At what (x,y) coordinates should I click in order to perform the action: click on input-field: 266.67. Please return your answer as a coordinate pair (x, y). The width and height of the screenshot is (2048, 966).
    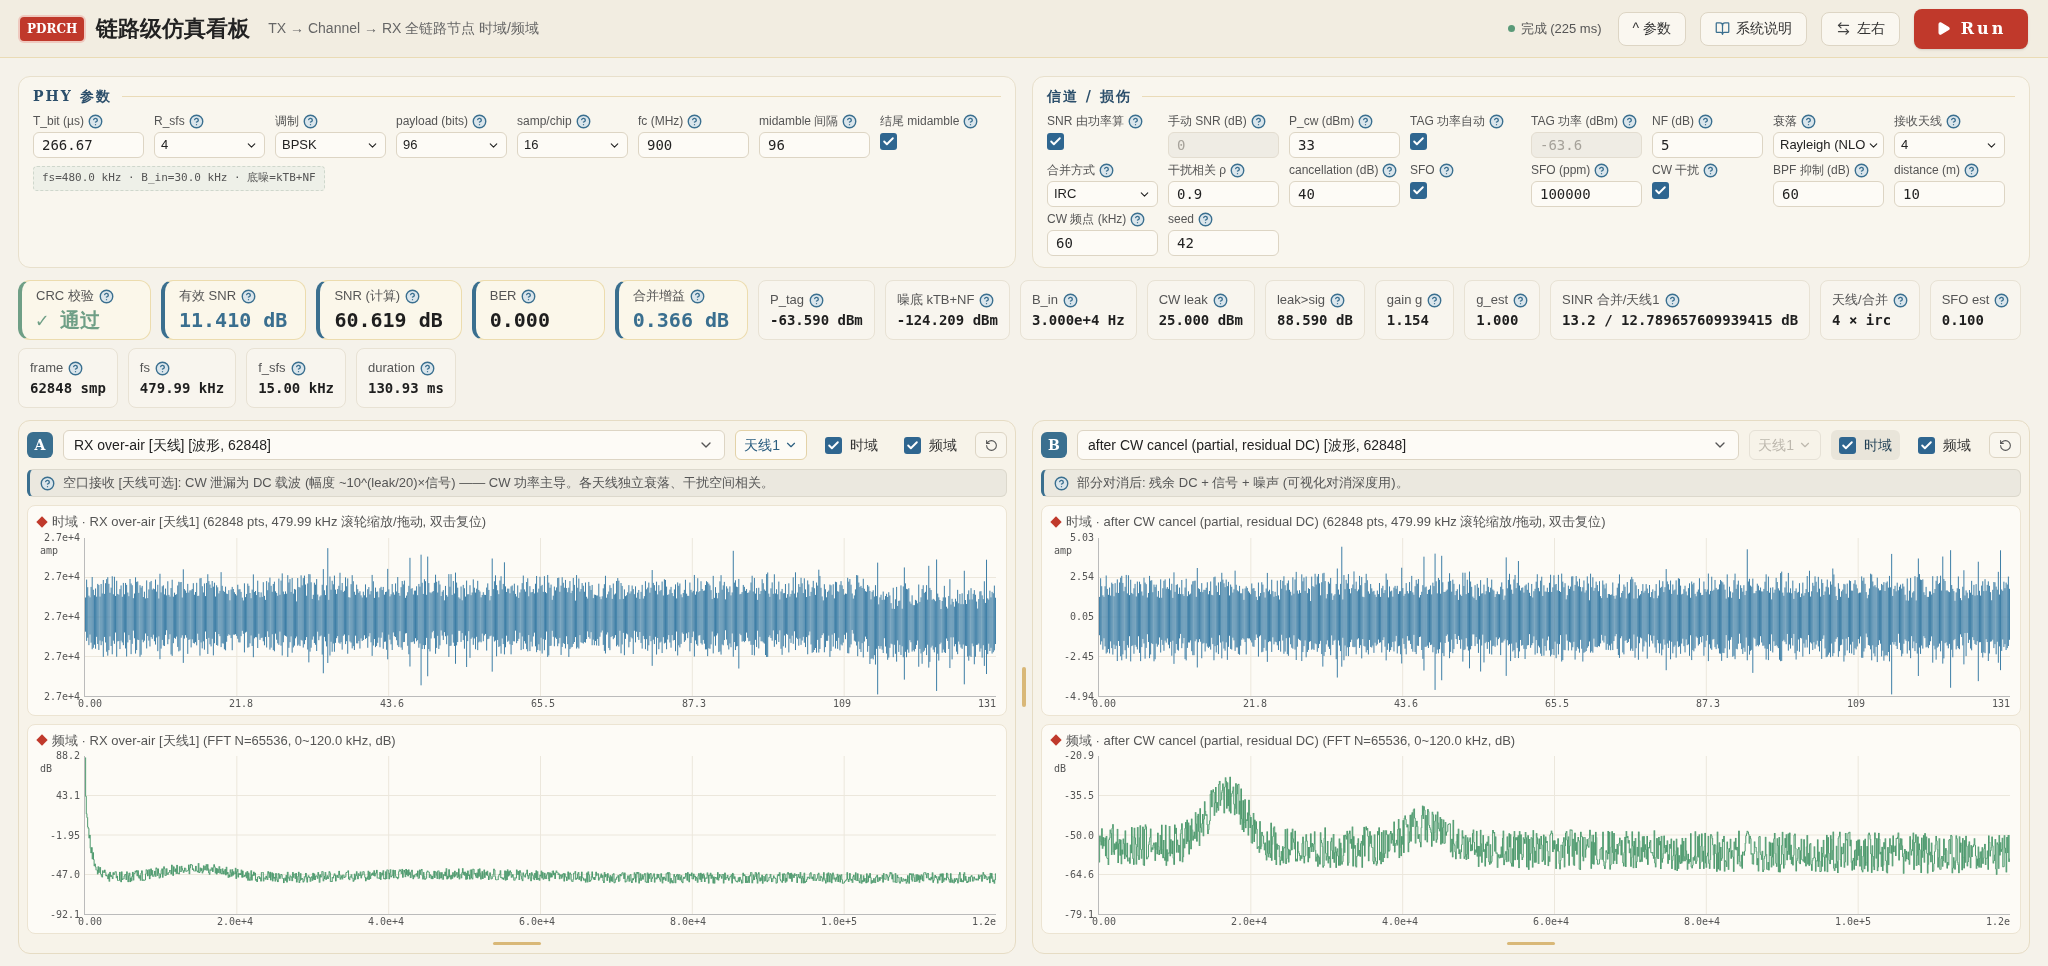
    Looking at the image, I should click on (88, 145).